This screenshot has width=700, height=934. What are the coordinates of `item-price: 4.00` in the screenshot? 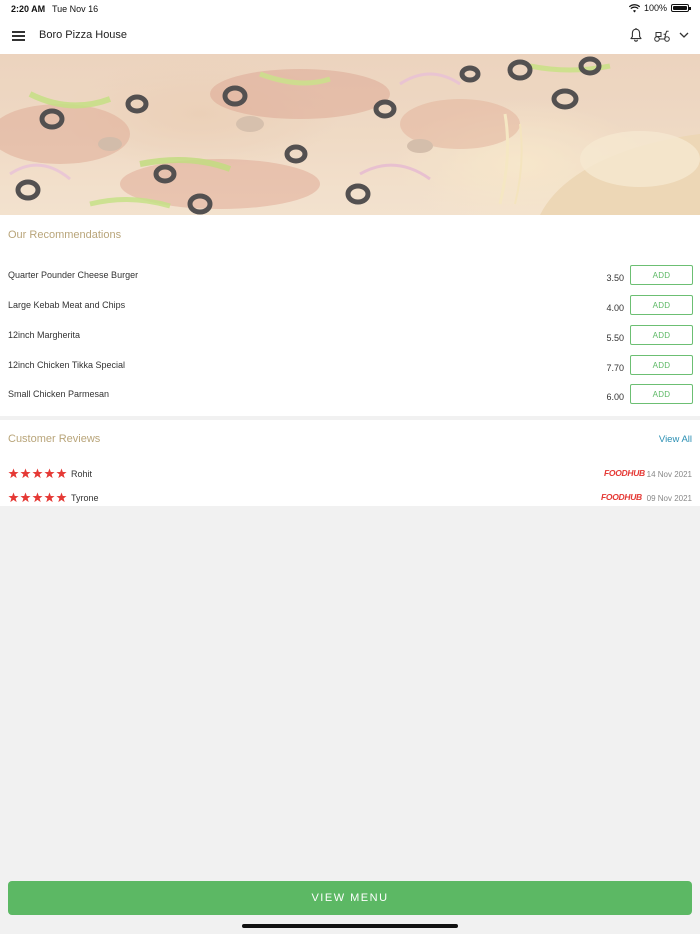 It's located at (615, 308).